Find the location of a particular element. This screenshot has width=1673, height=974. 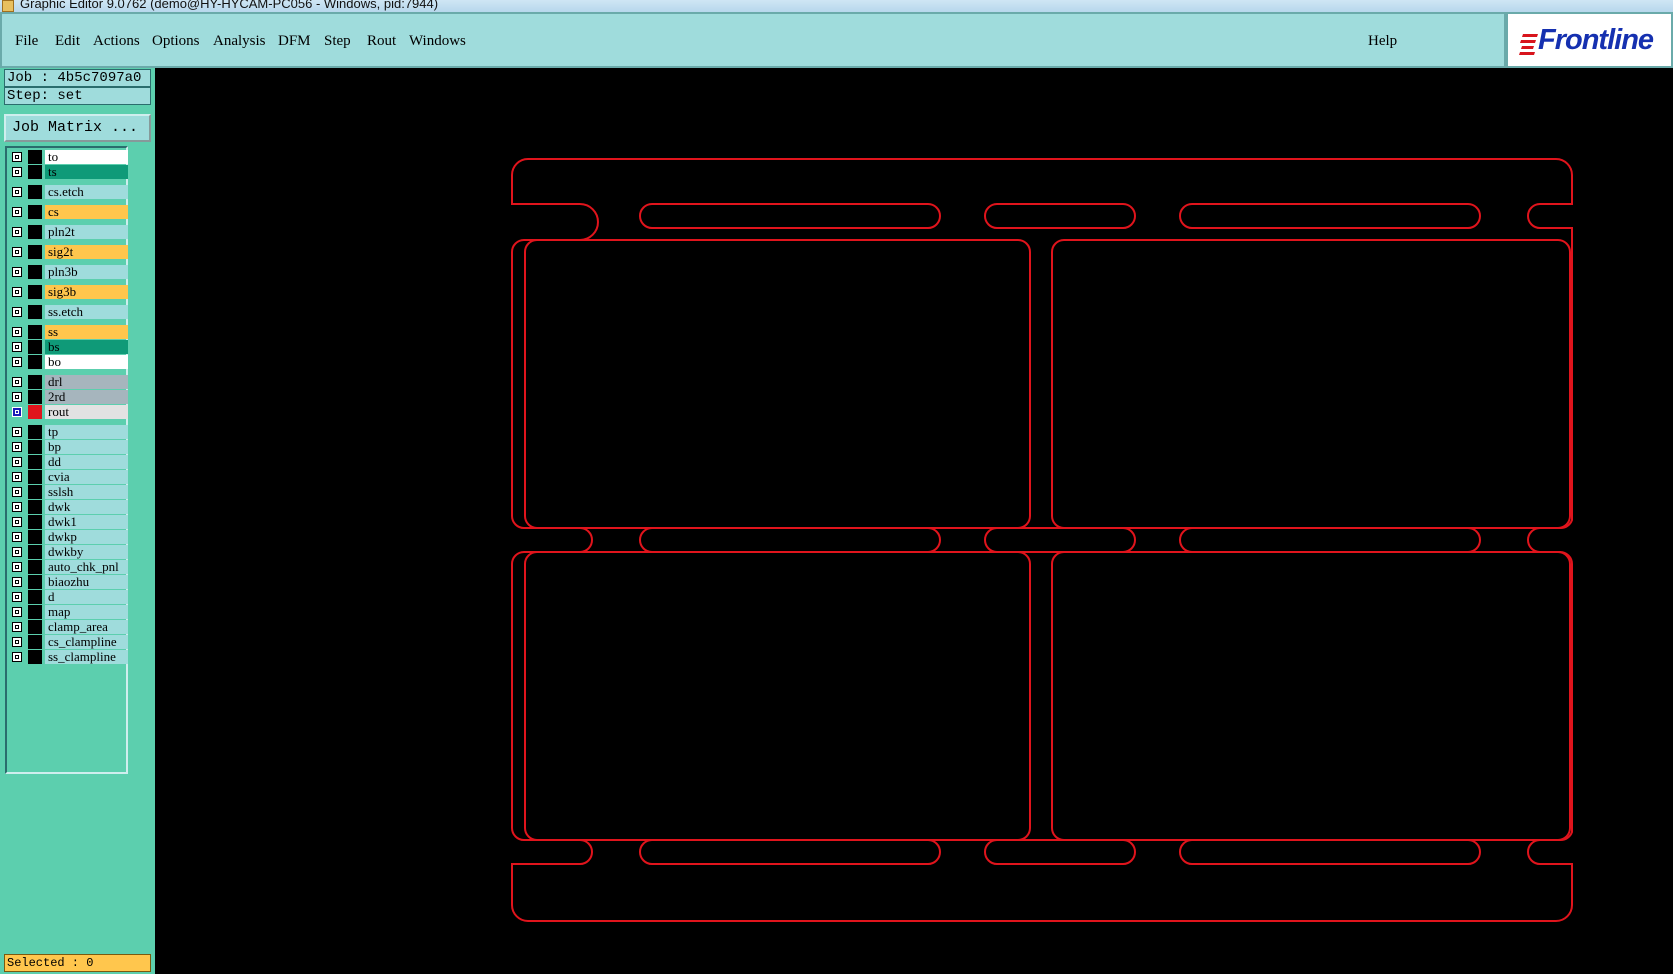

layer-name: dwkby is located at coordinates (86, 552).